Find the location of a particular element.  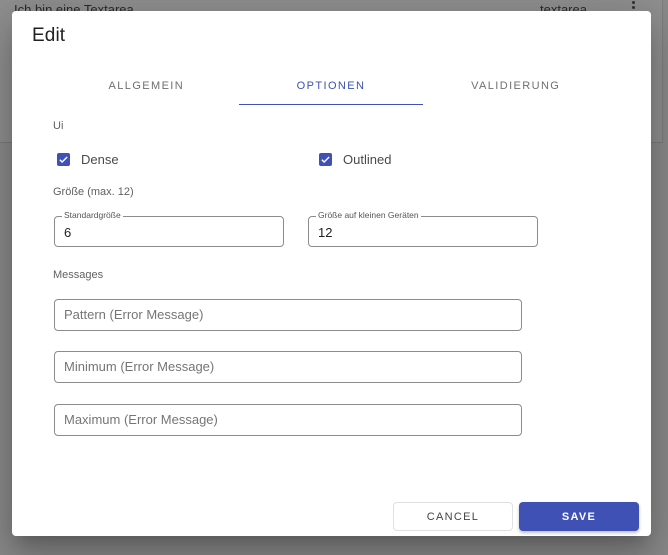

cancel-button: CANCEL is located at coordinates (453, 516).